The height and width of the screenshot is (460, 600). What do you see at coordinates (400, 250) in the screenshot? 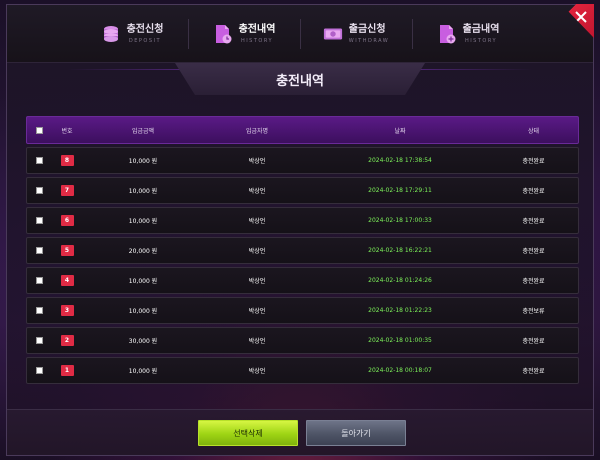
I see `row-date: 2024-02-18 16:22:21` at bounding box center [400, 250].